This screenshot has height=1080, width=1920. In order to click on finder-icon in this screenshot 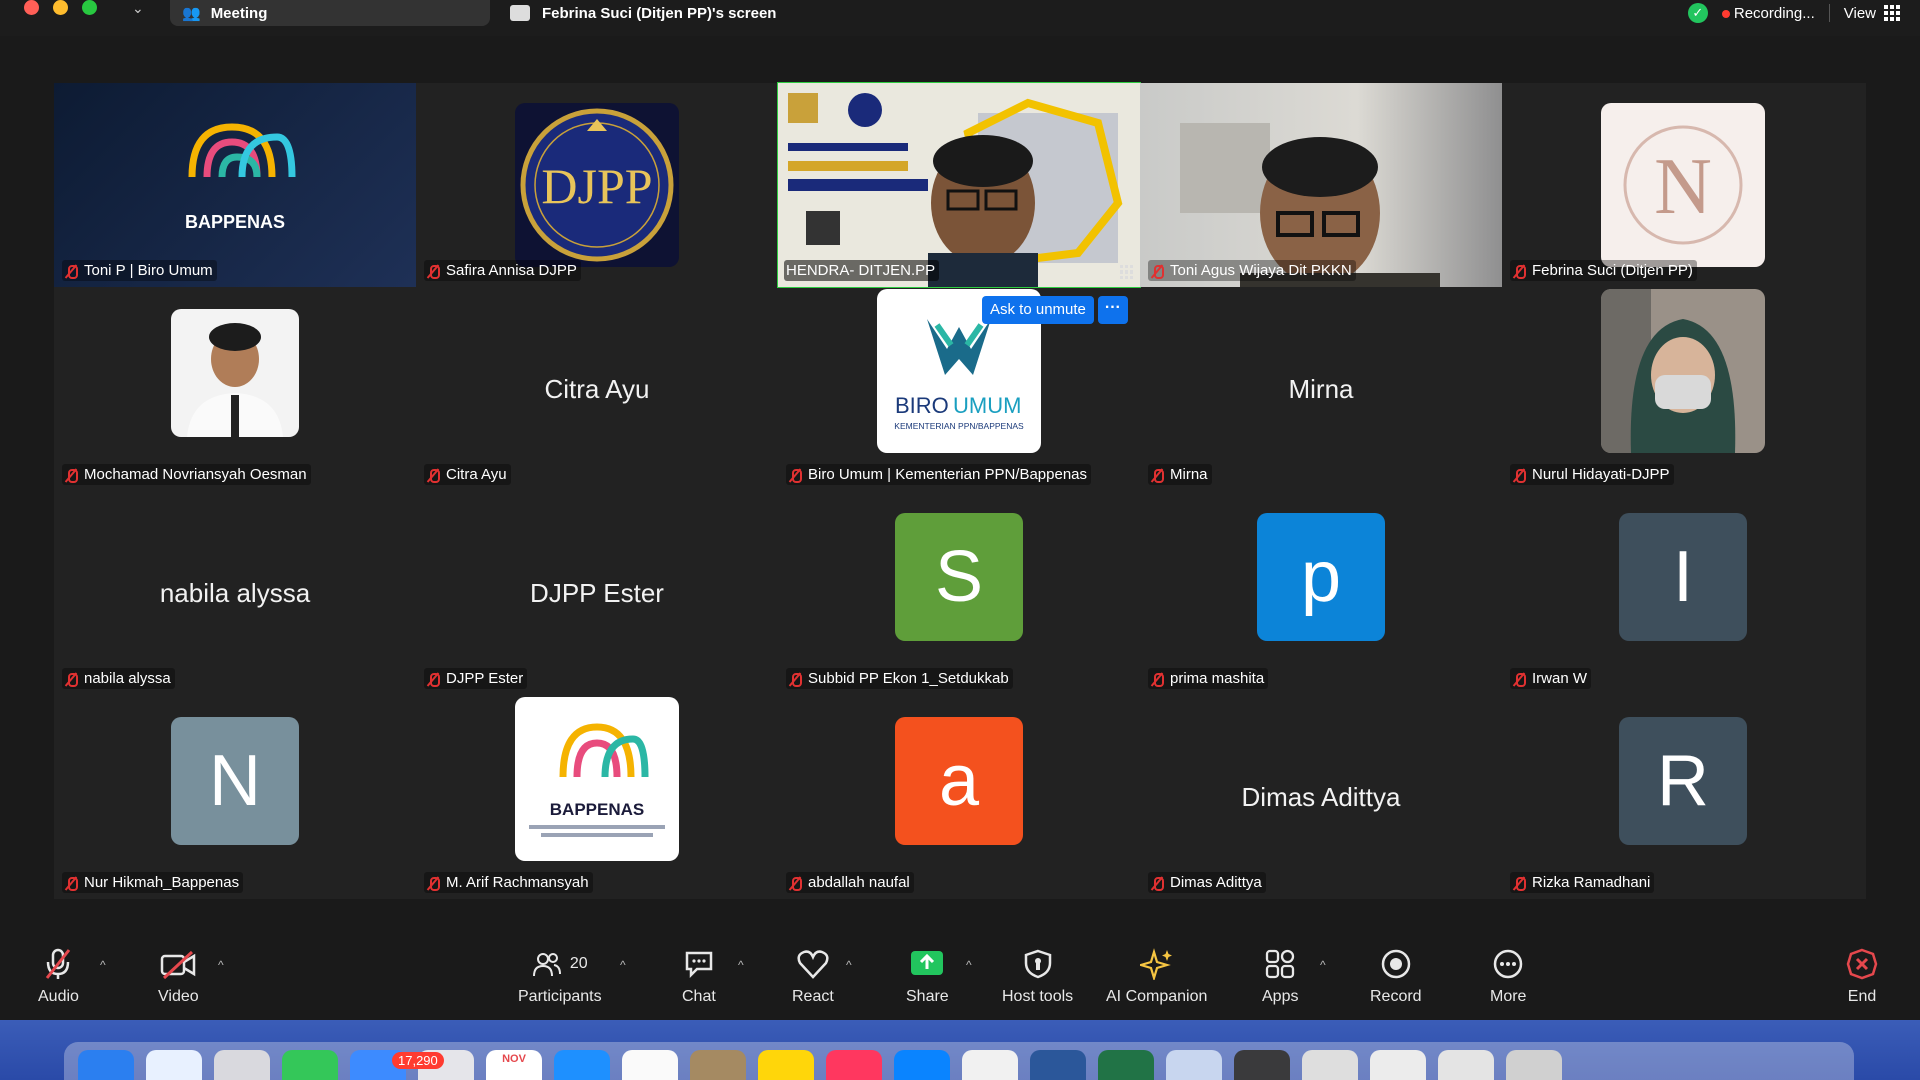, I will do `click(106, 1065)`.